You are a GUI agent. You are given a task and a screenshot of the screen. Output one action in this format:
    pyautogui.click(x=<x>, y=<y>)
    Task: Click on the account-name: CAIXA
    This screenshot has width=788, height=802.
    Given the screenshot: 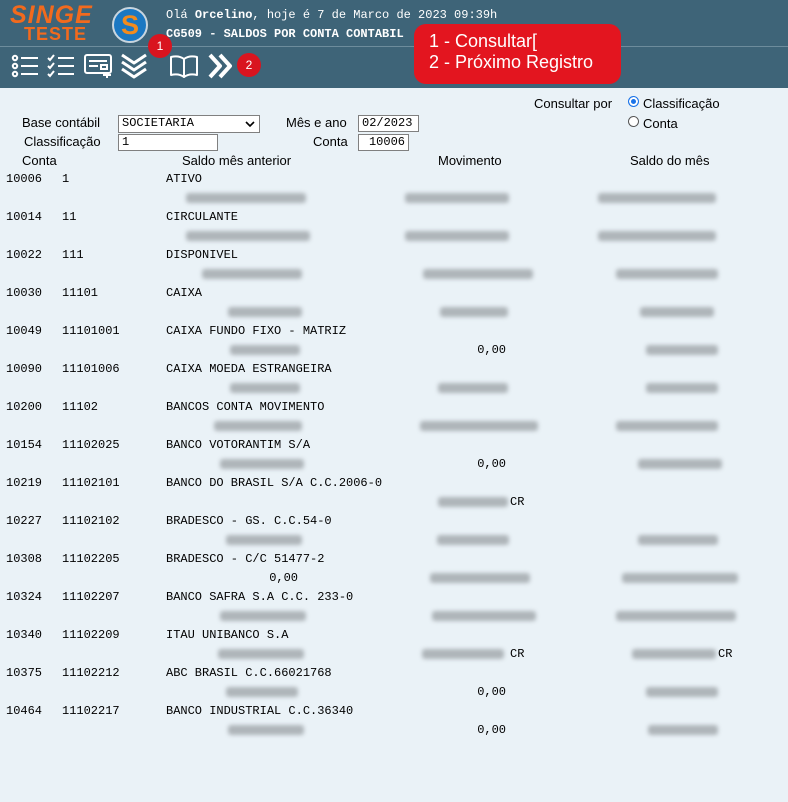 What is the action you would take?
    pyautogui.click(x=184, y=293)
    